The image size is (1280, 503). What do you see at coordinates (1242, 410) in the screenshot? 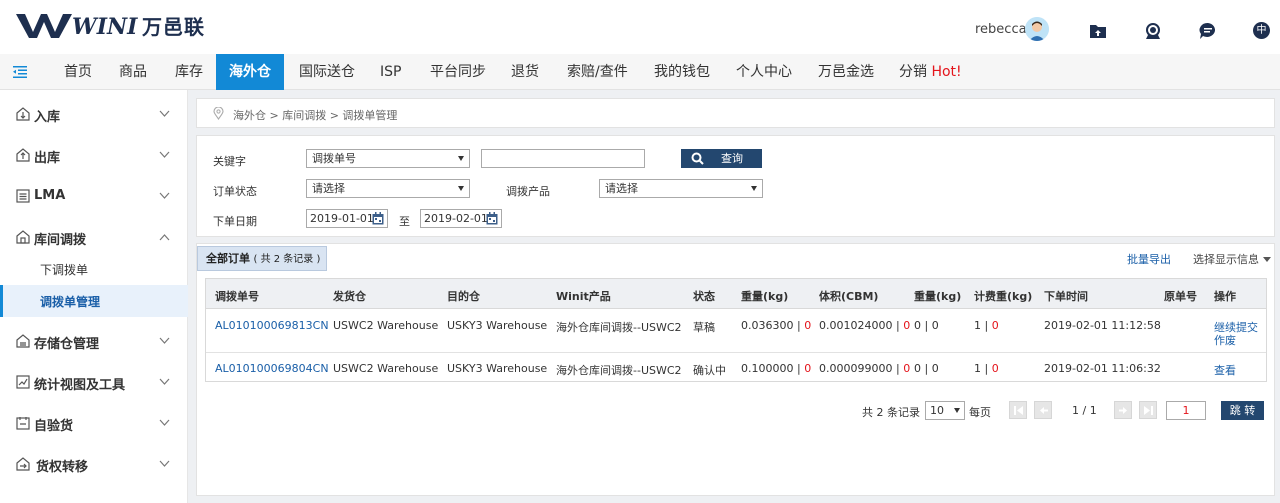
I see `jump-button: 跳 转` at bounding box center [1242, 410].